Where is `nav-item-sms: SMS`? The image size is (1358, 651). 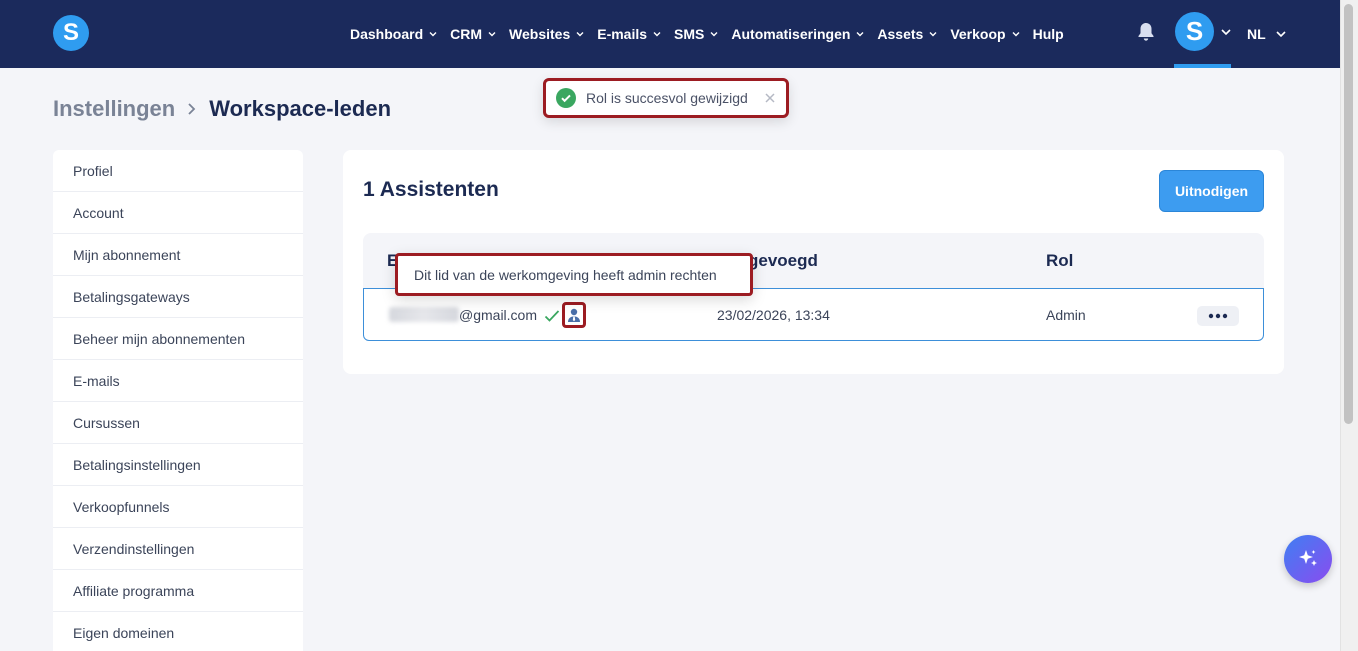
nav-item-sms: SMS is located at coordinates (696, 34).